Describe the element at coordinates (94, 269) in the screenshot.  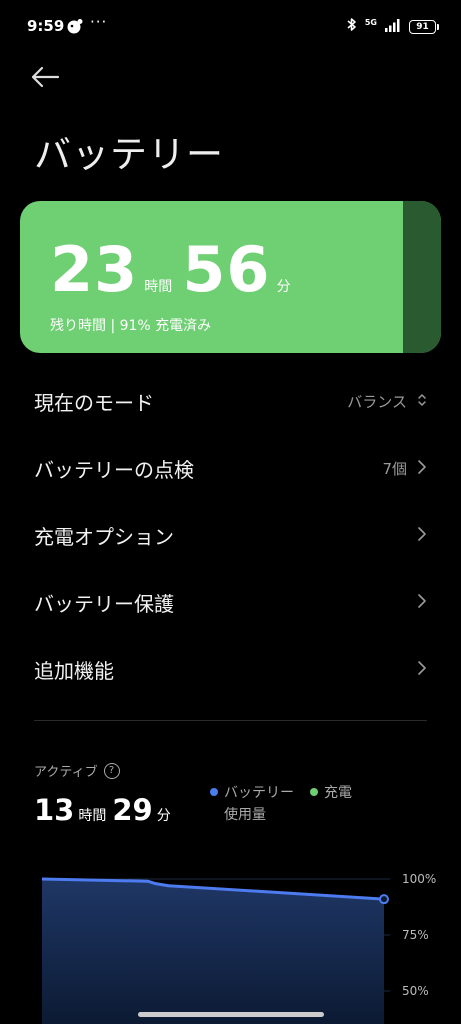
I see `remaining-hours: 23` at that location.